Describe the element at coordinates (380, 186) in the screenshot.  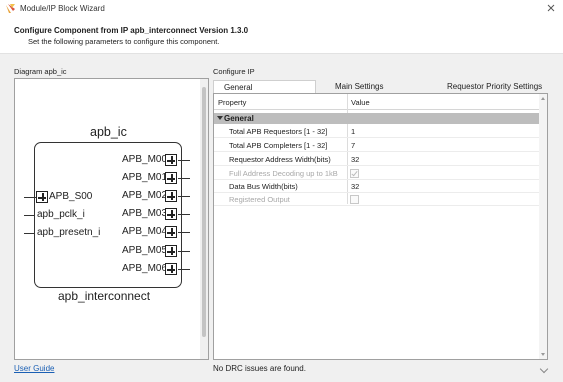
I see `property-row: Data Bus Width(bits) 32` at that location.